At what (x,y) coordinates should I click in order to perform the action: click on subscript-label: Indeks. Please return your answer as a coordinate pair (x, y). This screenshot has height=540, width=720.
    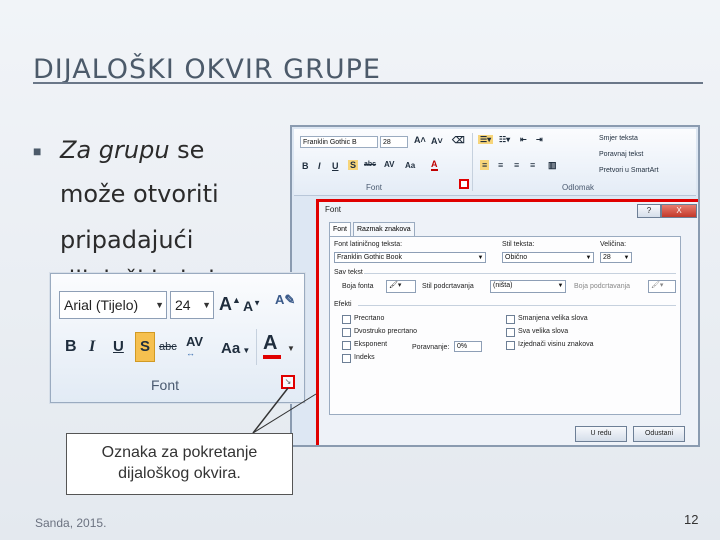
    Looking at the image, I should click on (364, 357).